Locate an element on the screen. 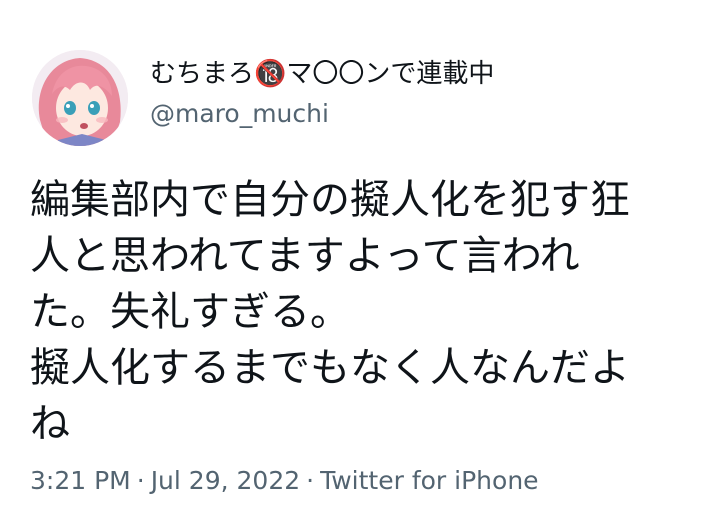  tweet-time: 3:21 PM is located at coordinates (80, 480).